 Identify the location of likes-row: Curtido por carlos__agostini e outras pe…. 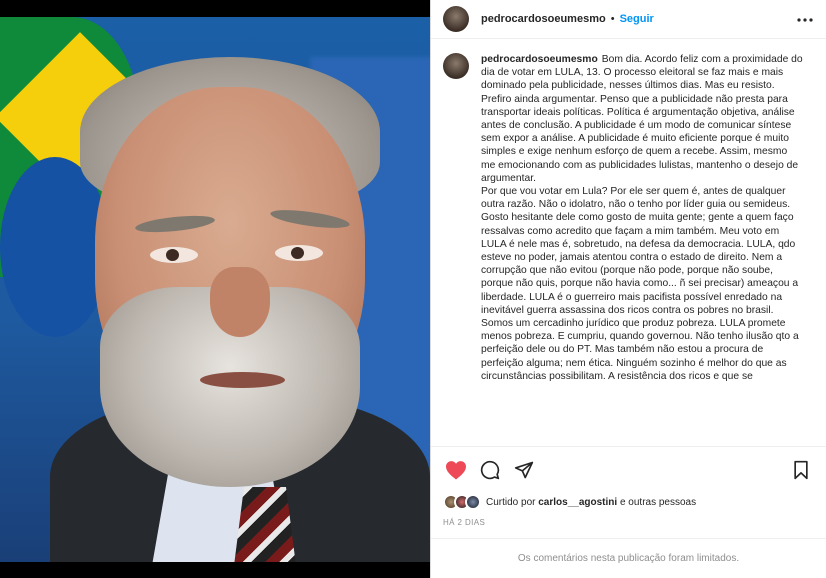
(628, 502).